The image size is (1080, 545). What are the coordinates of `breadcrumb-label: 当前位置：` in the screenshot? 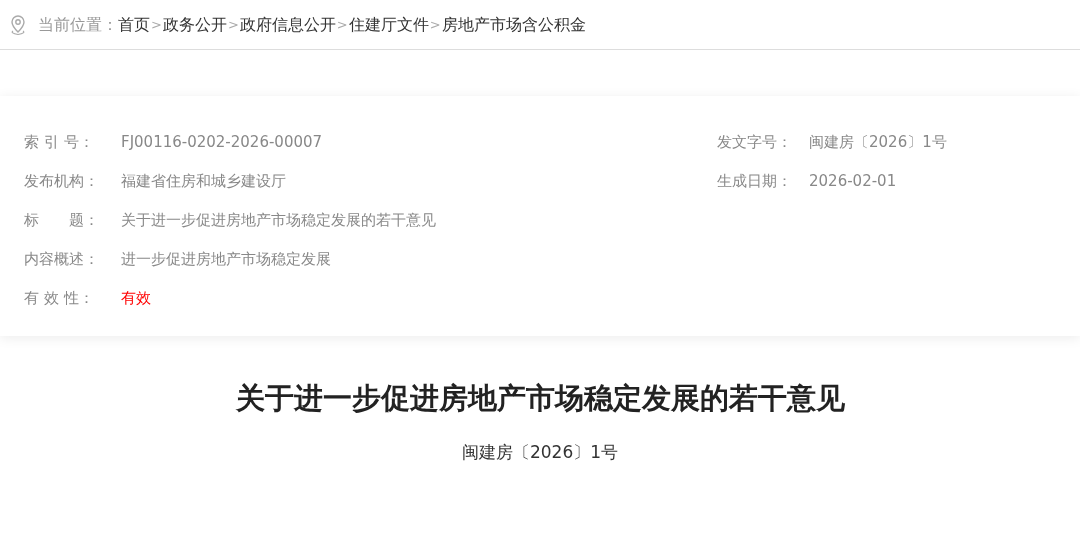 It's located at (78, 24).